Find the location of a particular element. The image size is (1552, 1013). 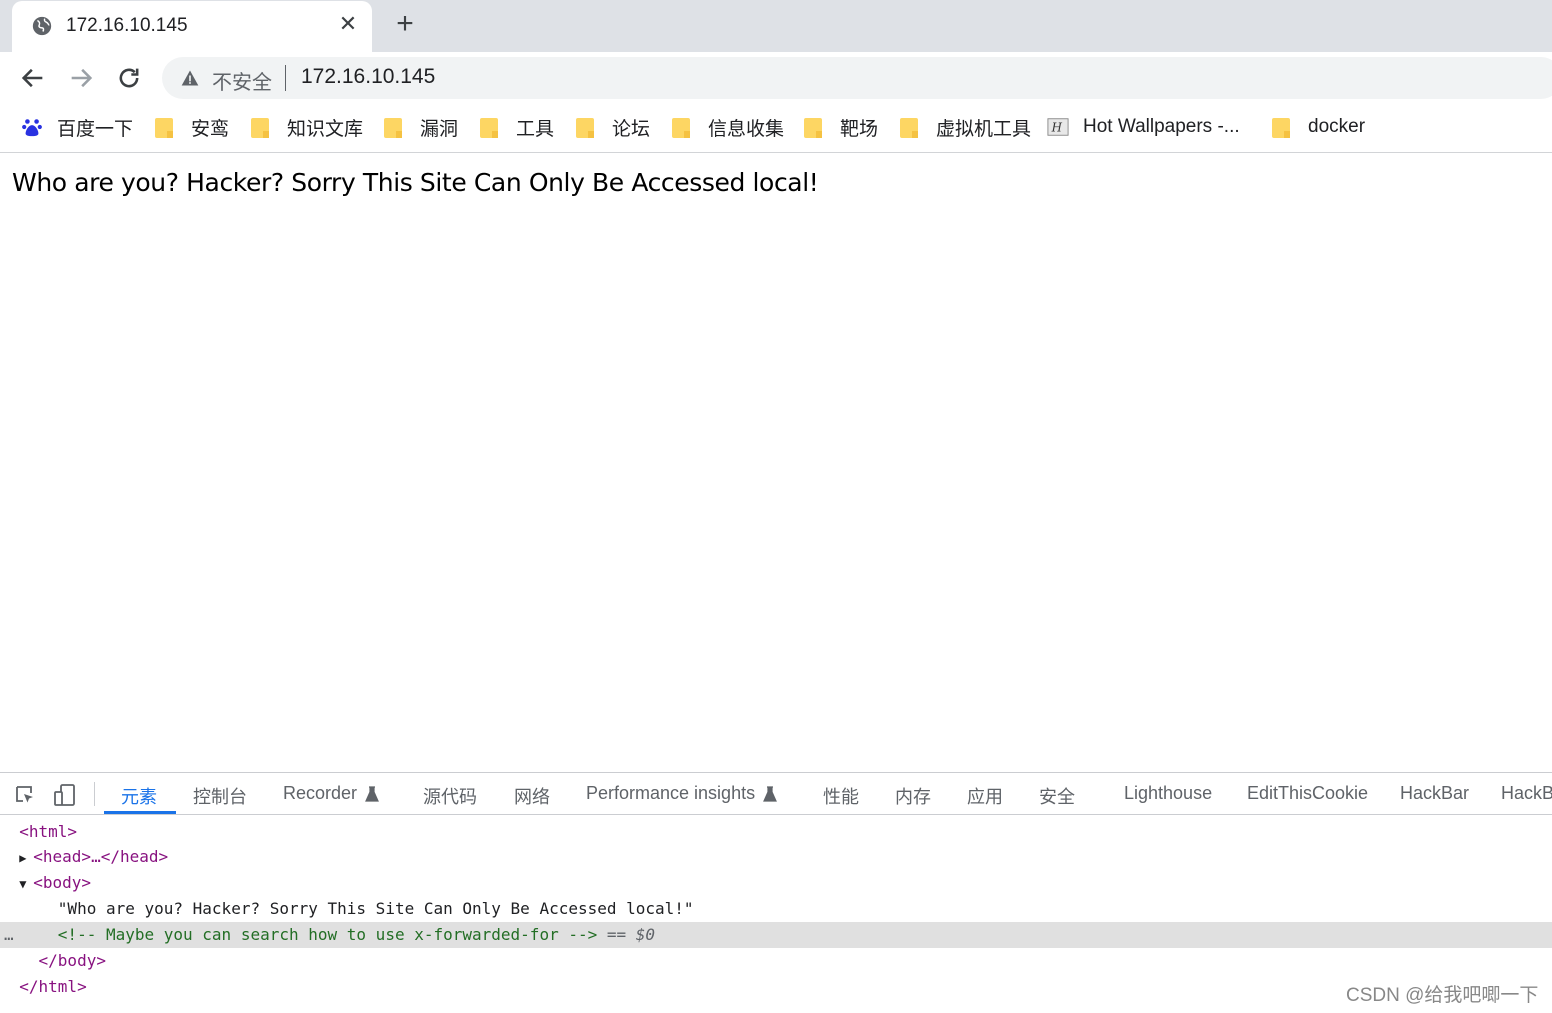

tab-security: 安全 is located at coordinates (1057, 796).